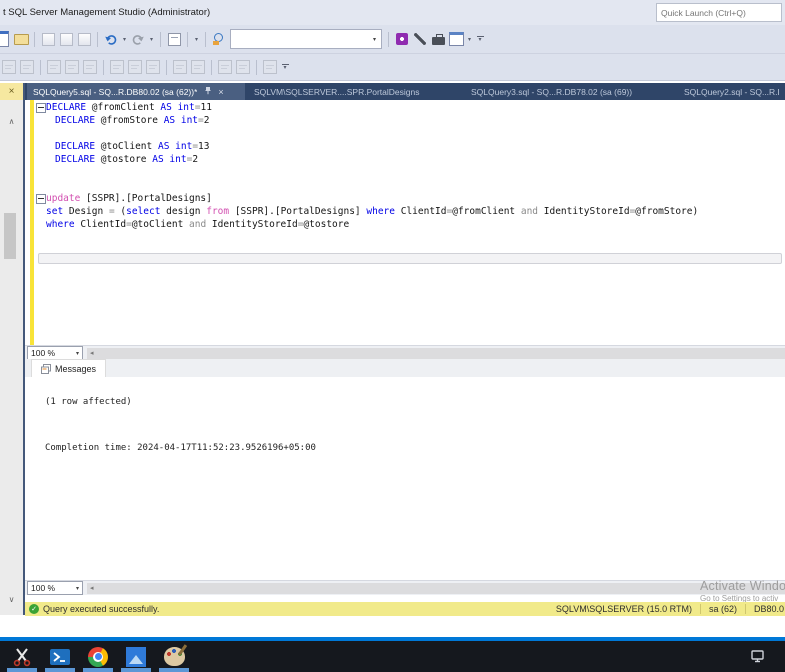 The height and width of the screenshot is (672, 785). I want to click on paste-icon, so click(84, 39).